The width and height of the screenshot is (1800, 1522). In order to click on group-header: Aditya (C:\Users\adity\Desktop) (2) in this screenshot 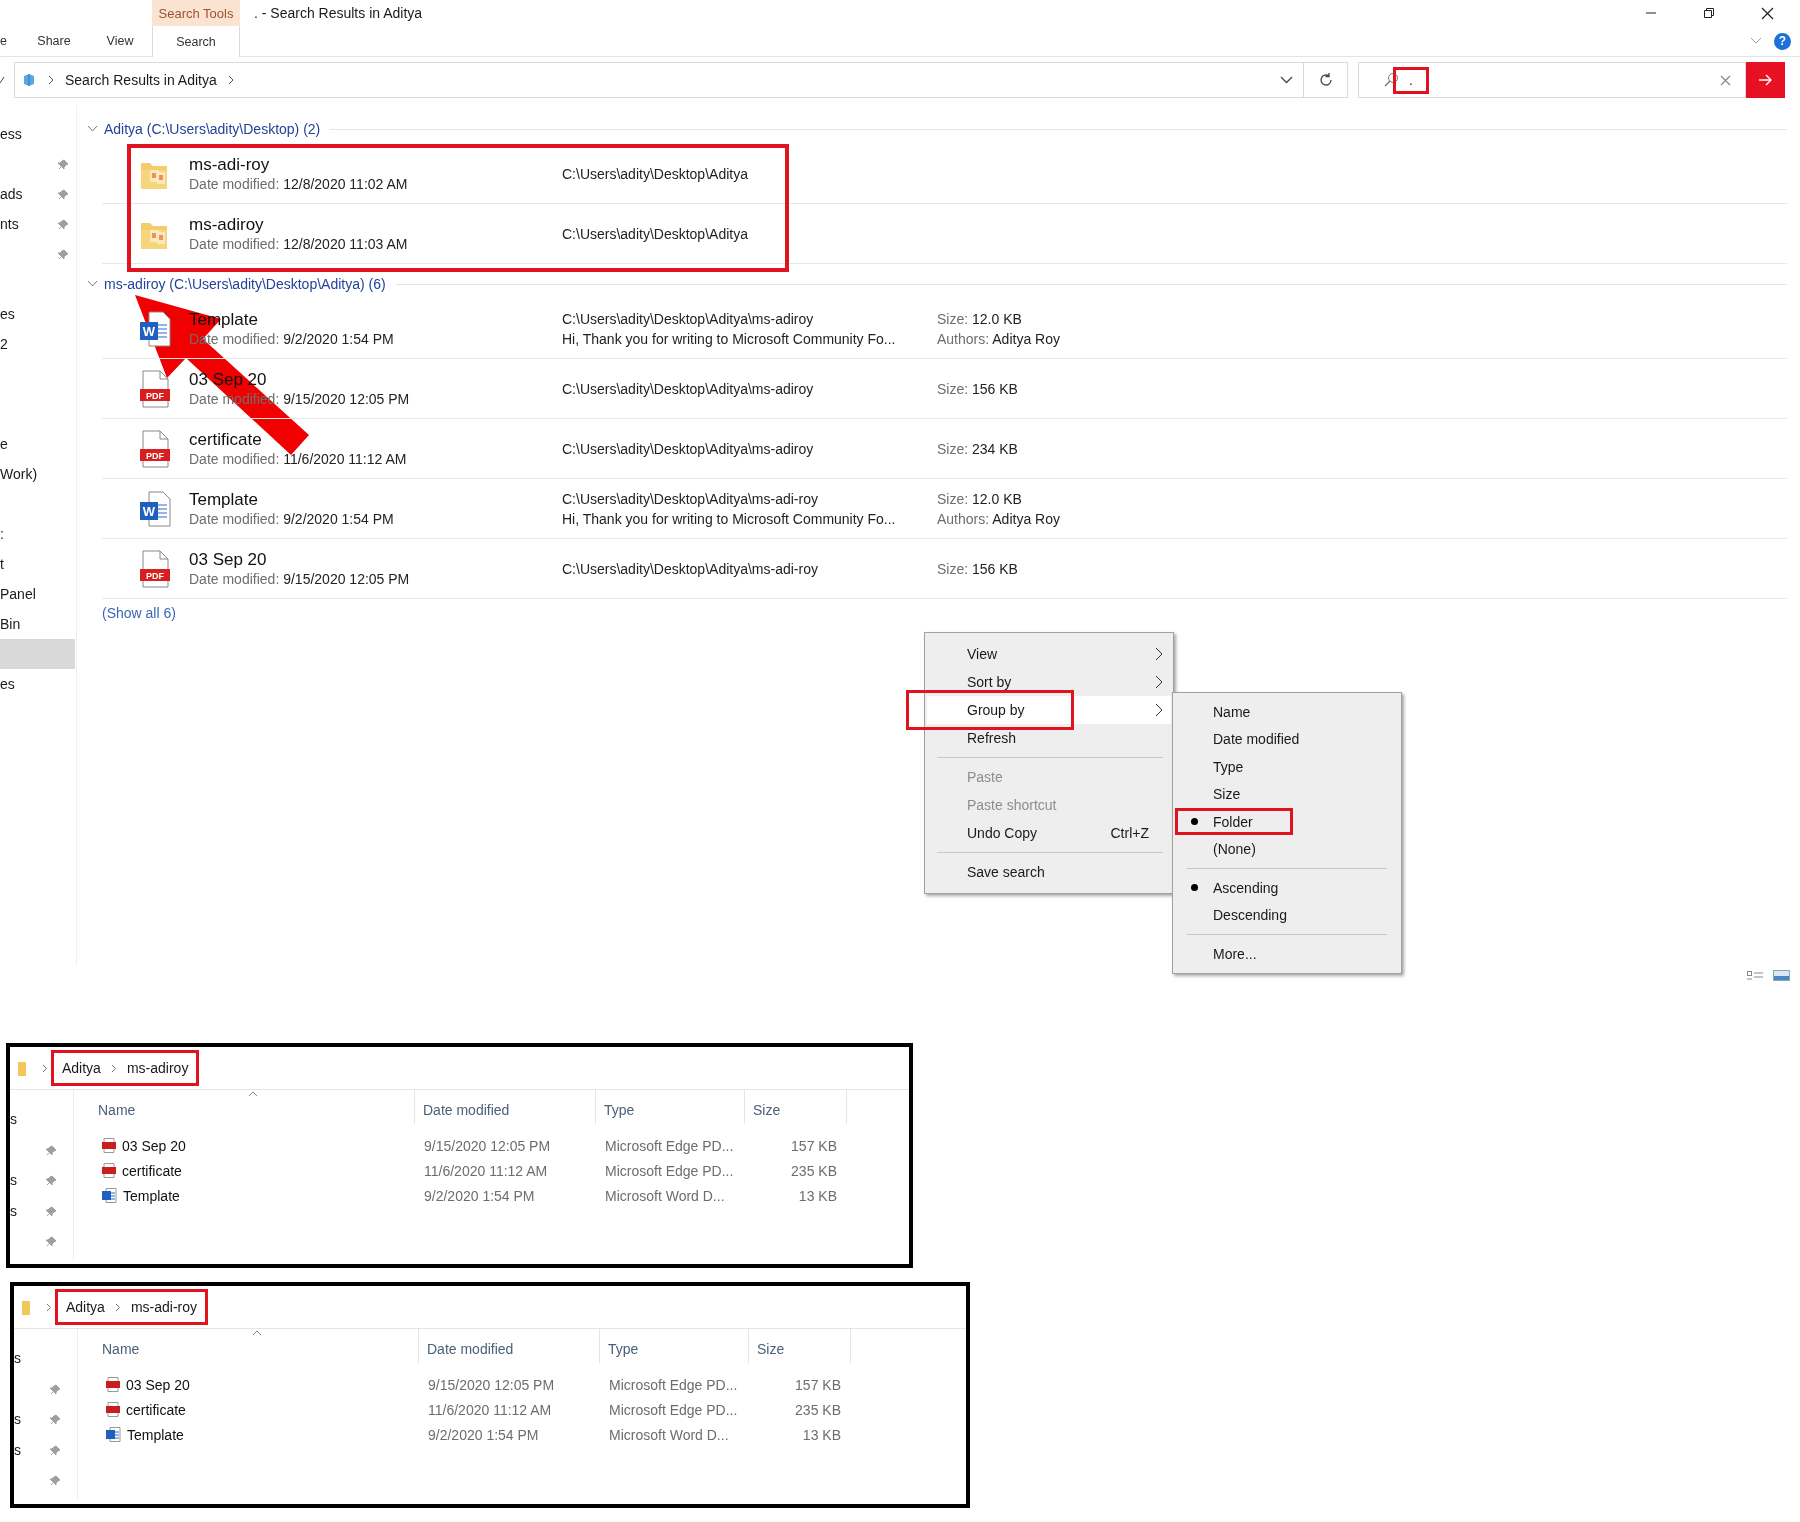, I will do `click(212, 129)`.